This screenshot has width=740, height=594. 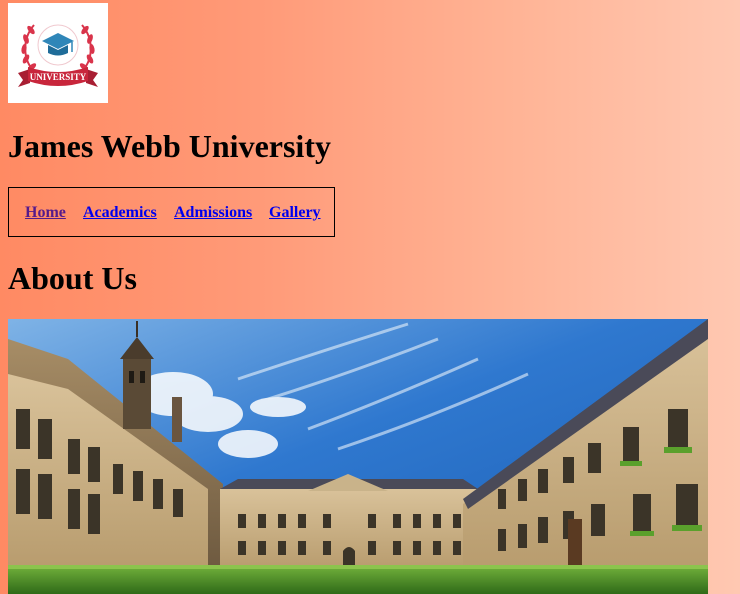 I want to click on nav-item-admissions: Admissions, so click(x=213, y=213).